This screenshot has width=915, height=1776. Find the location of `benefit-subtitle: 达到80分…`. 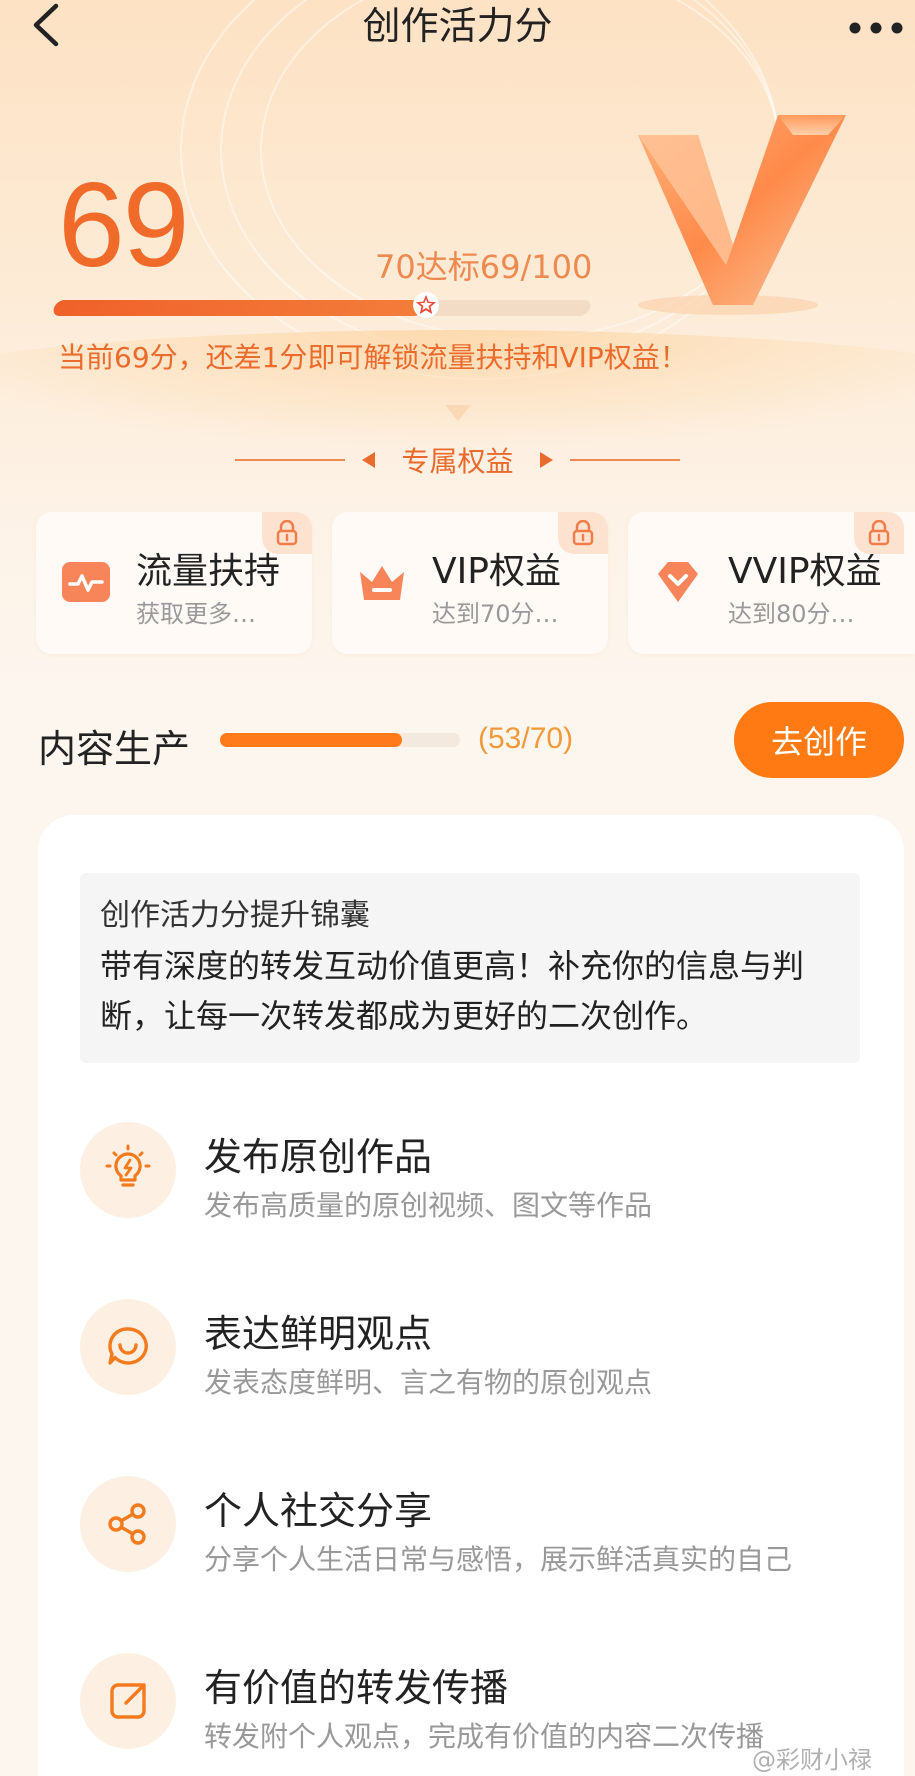

benefit-subtitle: 达到80分… is located at coordinates (791, 614).